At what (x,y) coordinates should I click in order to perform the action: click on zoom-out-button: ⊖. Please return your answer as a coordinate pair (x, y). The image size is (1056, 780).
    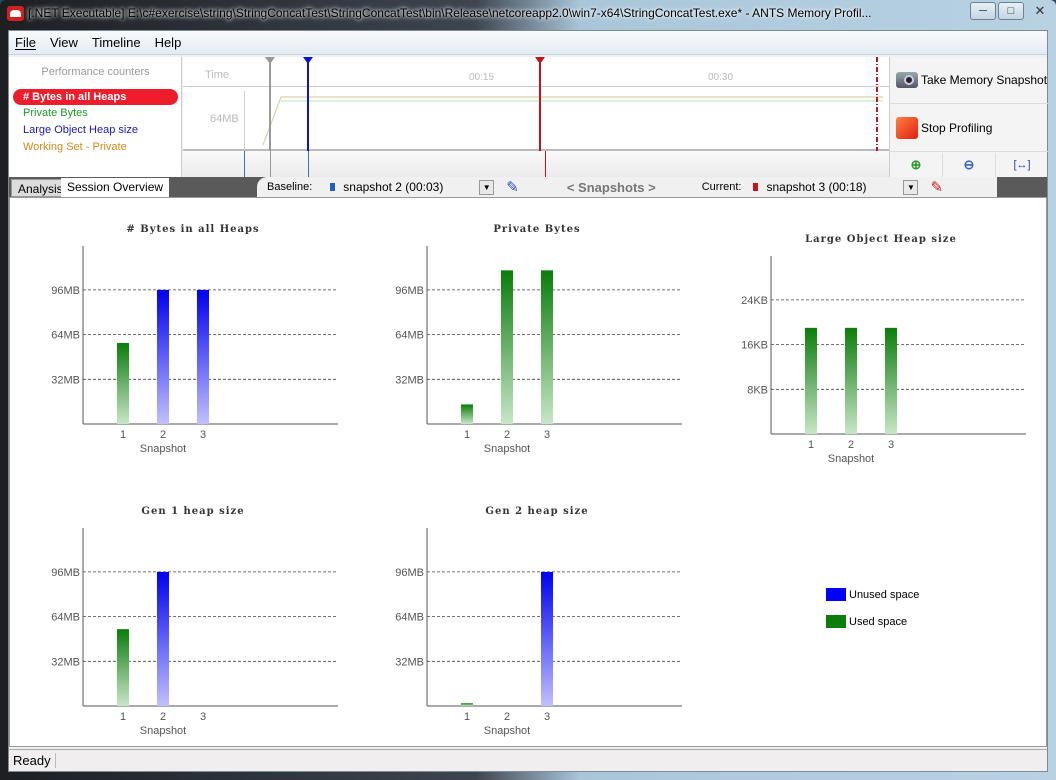
    Looking at the image, I should click on (969, 165).